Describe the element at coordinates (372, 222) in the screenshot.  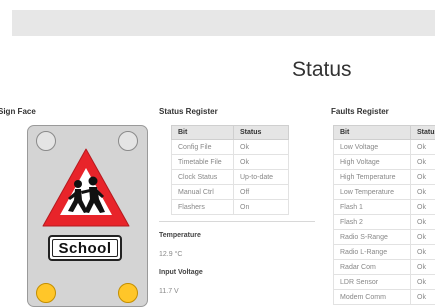
I see `row-bit: Flash 2` at that location.